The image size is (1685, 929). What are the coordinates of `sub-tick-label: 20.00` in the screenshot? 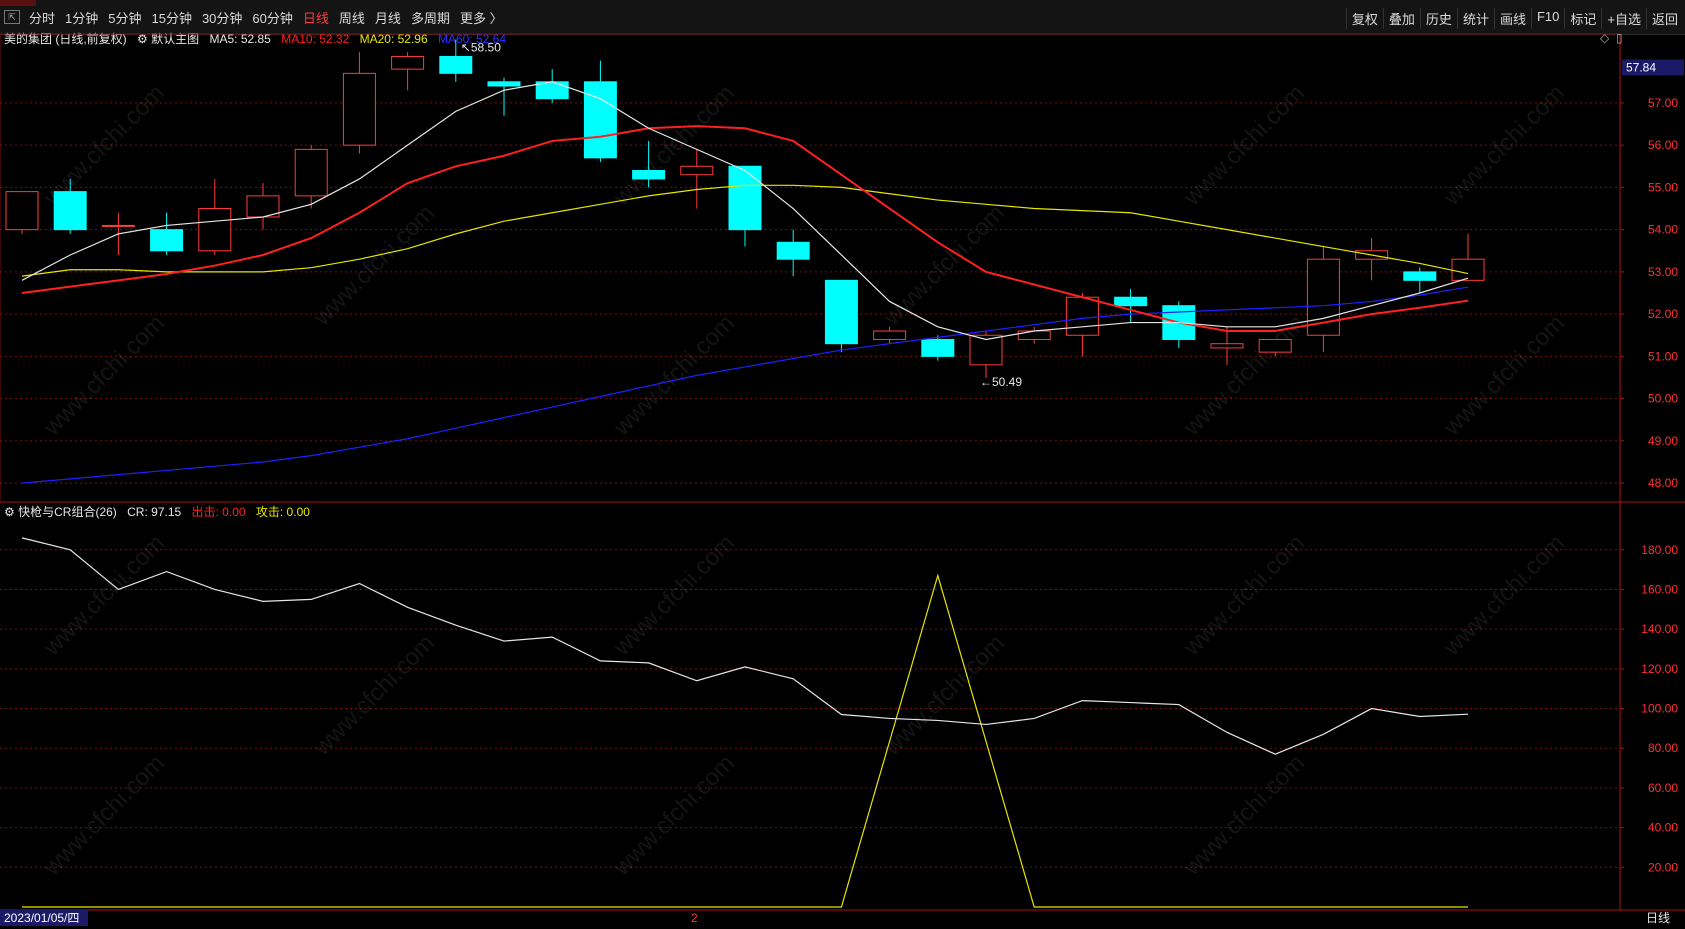 It's located at (1663, 867).